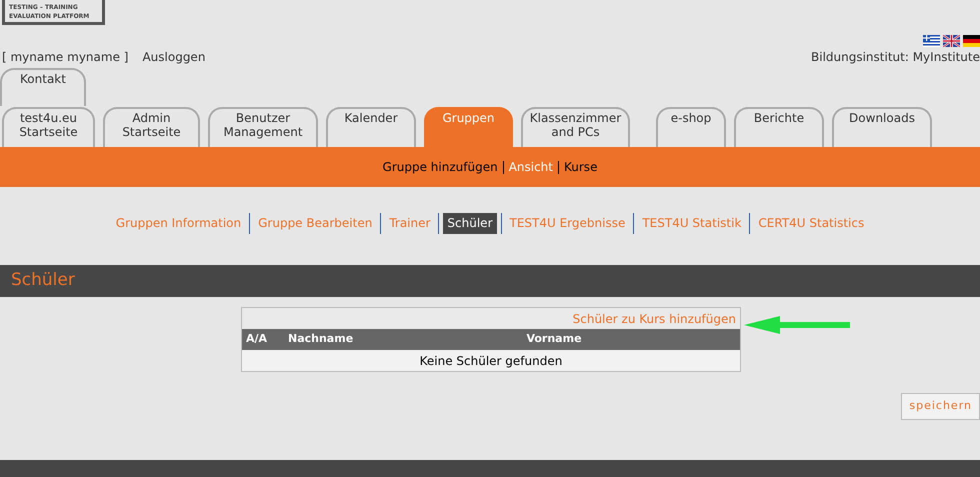  Describe the element at coordinates (256, 339) in the screenshot. I see `column-header: A/A` at that location.